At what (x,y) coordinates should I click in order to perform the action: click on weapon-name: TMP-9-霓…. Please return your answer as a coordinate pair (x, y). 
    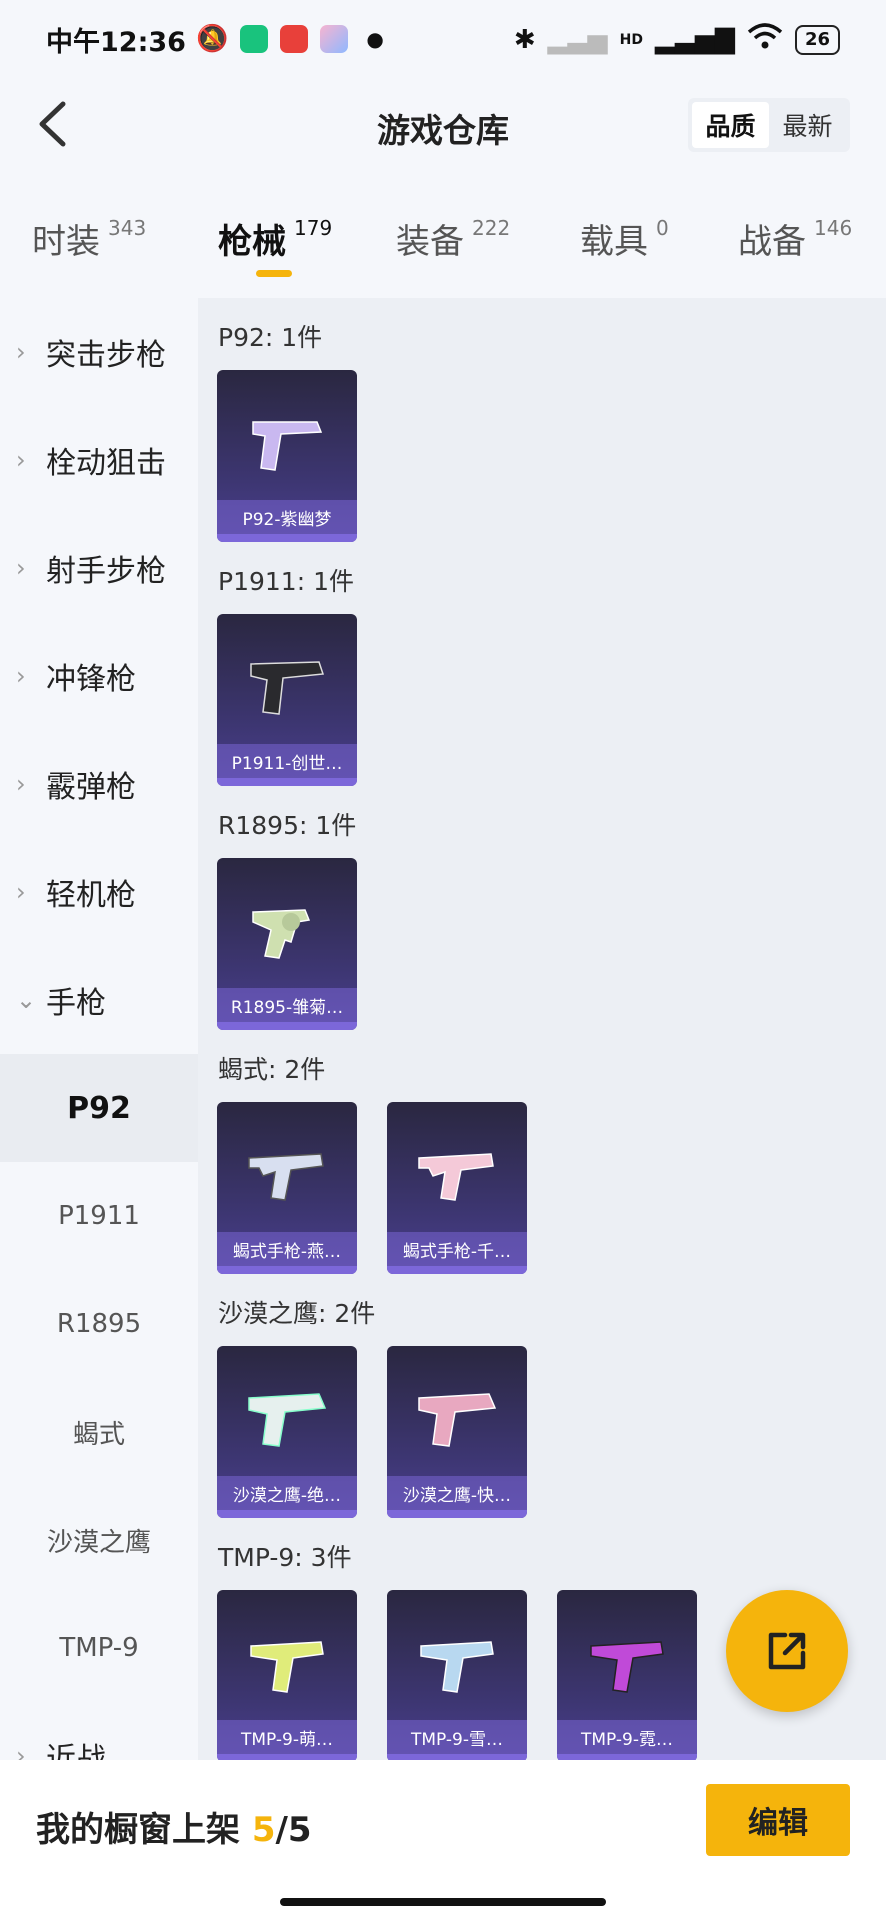
    Looking at the image, I should click on (627, 1737).